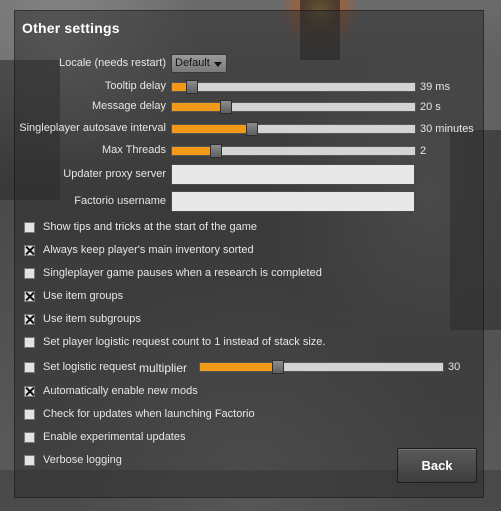  What do you see at coordinates (430, 107) in the screenshot?
I see `message-delay-value: 20 s` at bounding box center [430, 107].